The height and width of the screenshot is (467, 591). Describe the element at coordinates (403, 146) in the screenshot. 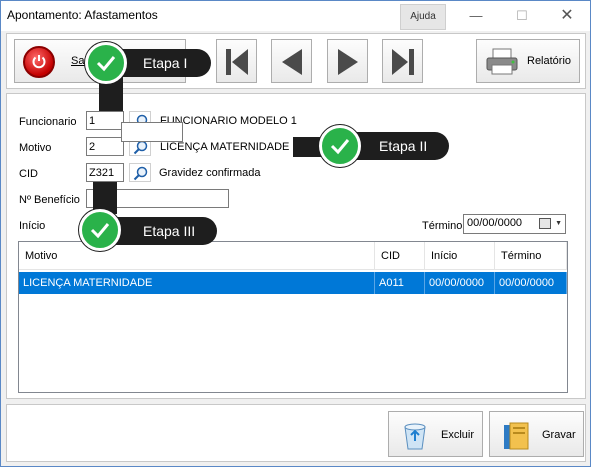

I see `step2-label: Etapa II` at that location.